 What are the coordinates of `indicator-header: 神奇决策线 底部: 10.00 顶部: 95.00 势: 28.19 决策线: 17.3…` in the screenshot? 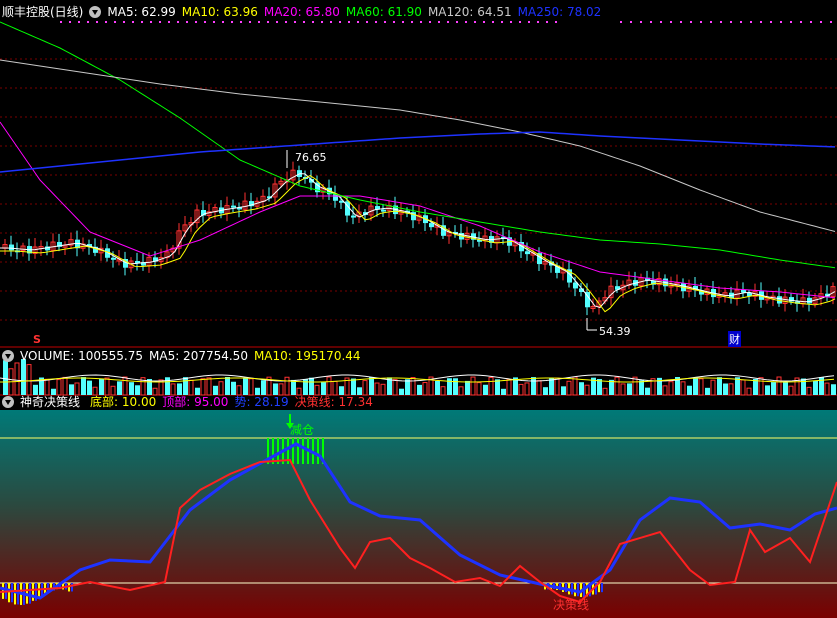 It's located at (193, 402).